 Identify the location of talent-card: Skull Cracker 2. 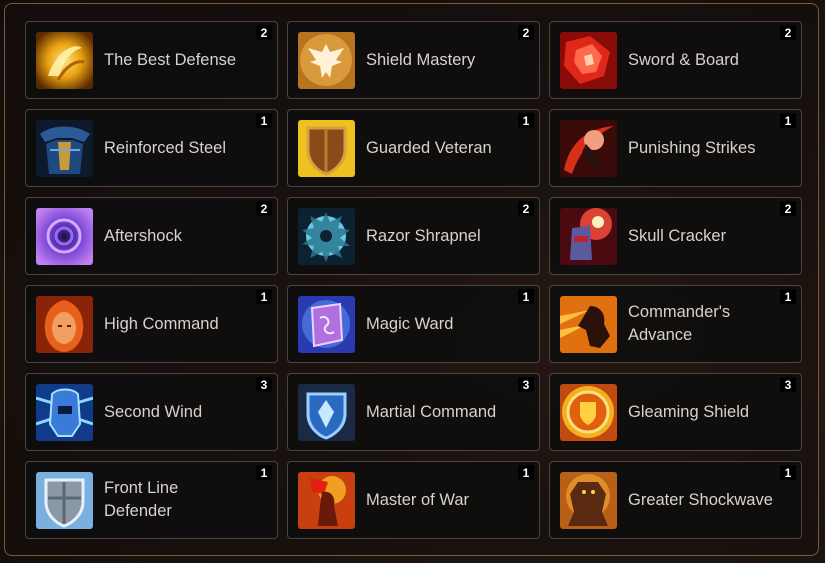
(675, 236).